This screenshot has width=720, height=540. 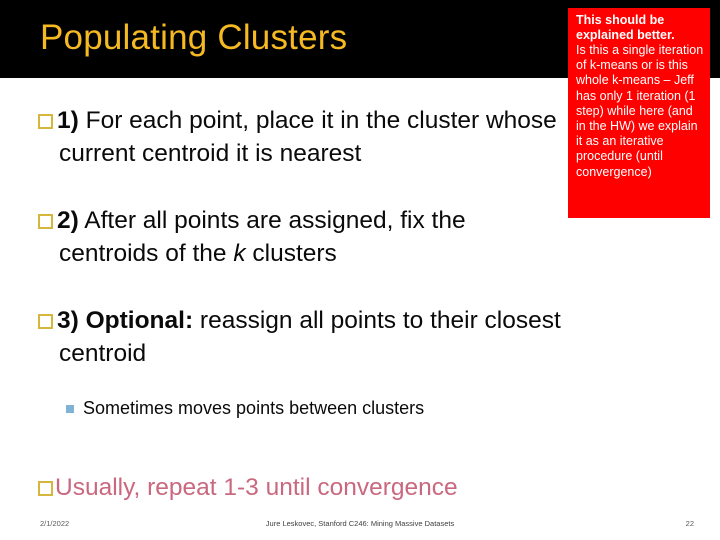 I want to click on final-summary-text: Usually, repeat 1-3 until convergence, so click(x=256, y=487).